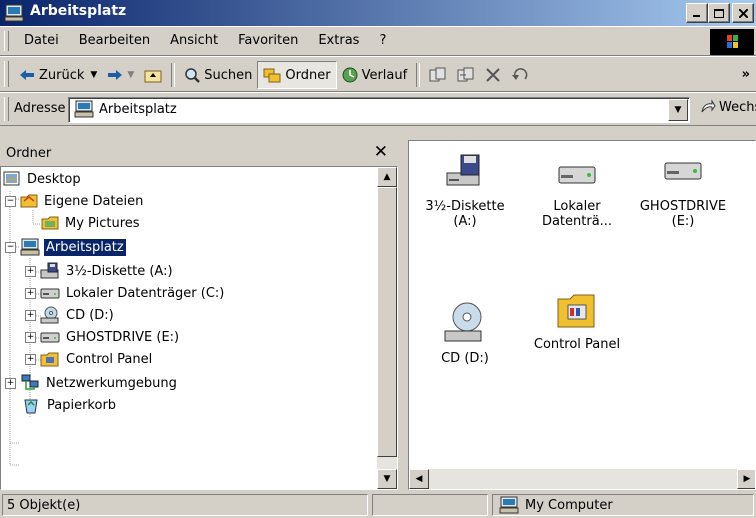  I want to click on tree-label: Eigene Dateien, so click(94, 201).